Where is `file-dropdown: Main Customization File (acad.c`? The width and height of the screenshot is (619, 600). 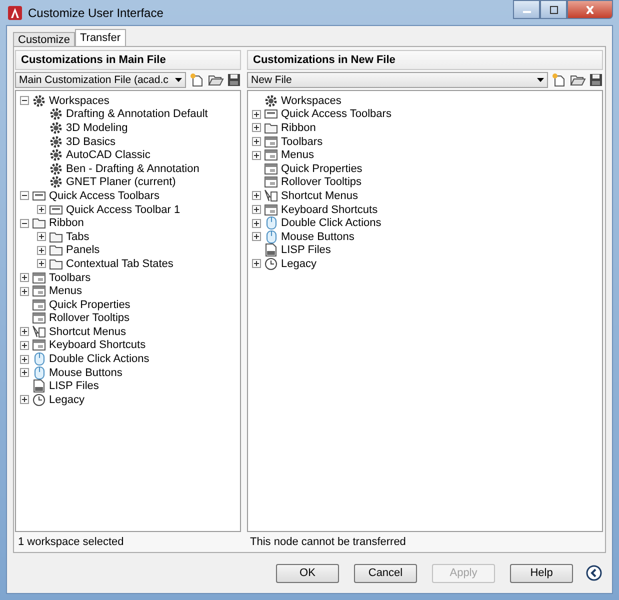 file-dropdown: Main Customization File (acad.c is located at coordinates (100, 80).